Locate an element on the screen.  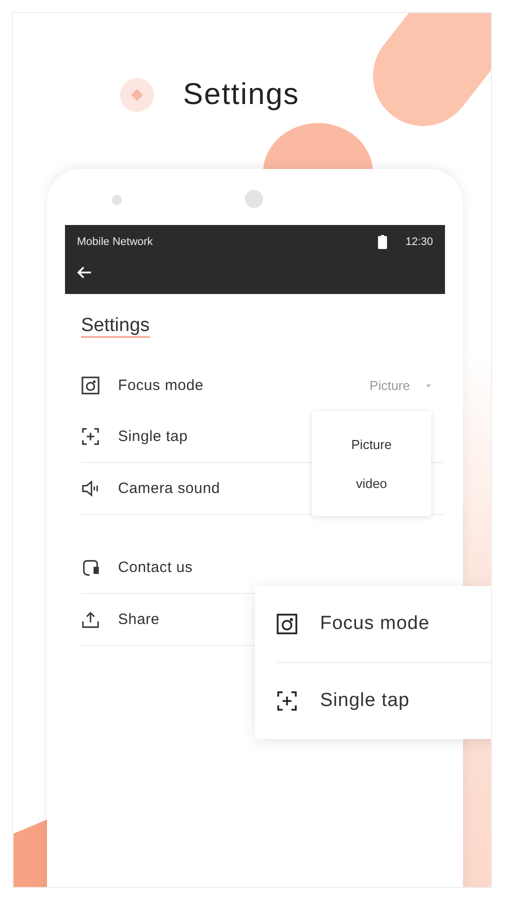
menu-option: video is located at coordinates (372, 483).